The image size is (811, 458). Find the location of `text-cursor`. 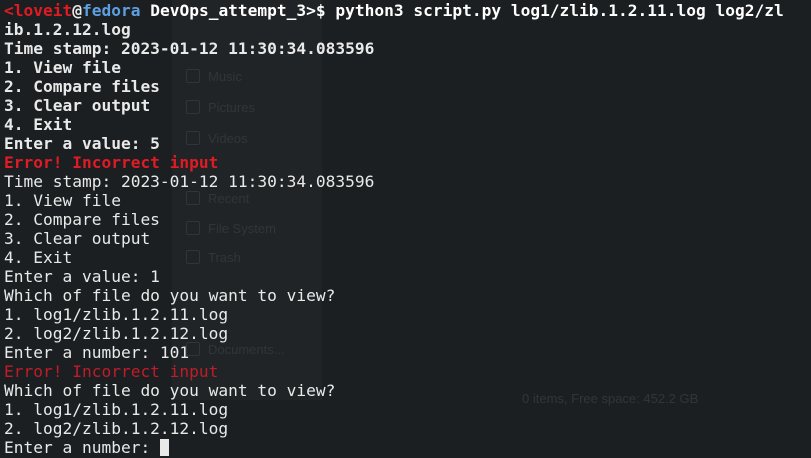

text-cursor is located at coordinates (164, 447).